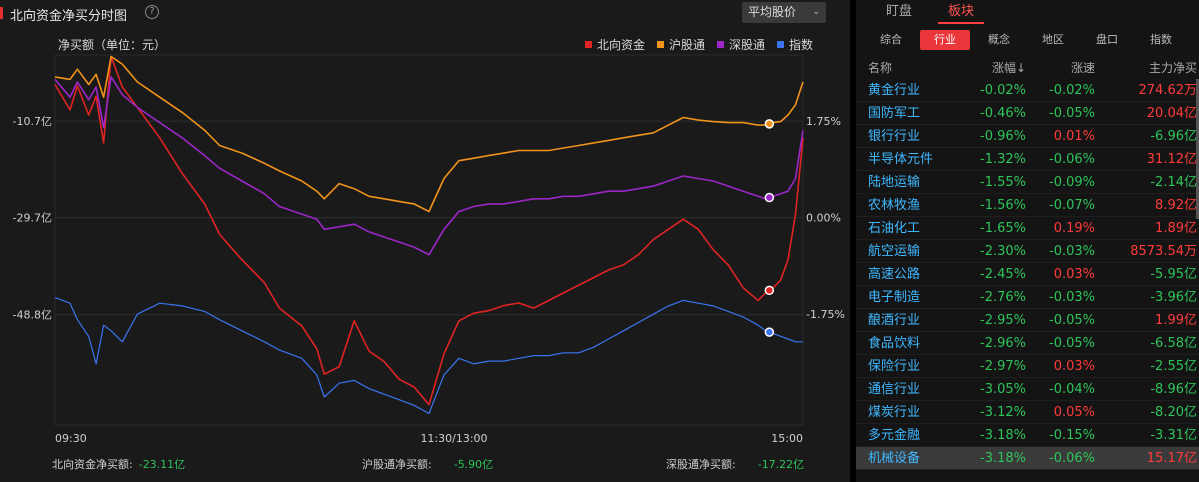  I want to click on sector-name: 保险行业, so click(894, 366).